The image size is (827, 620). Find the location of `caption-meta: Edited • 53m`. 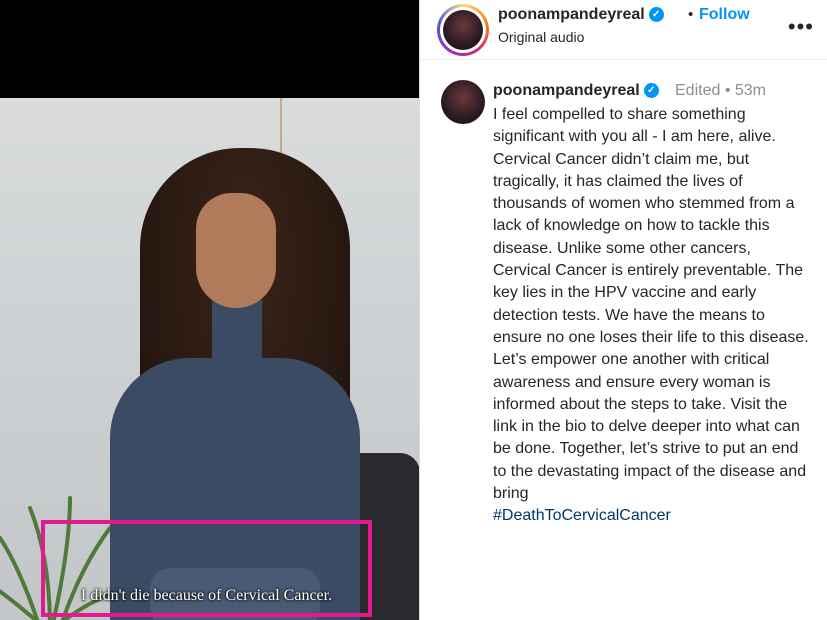

caption-meta: Edited • 53m is located at coordinates (720, 90).